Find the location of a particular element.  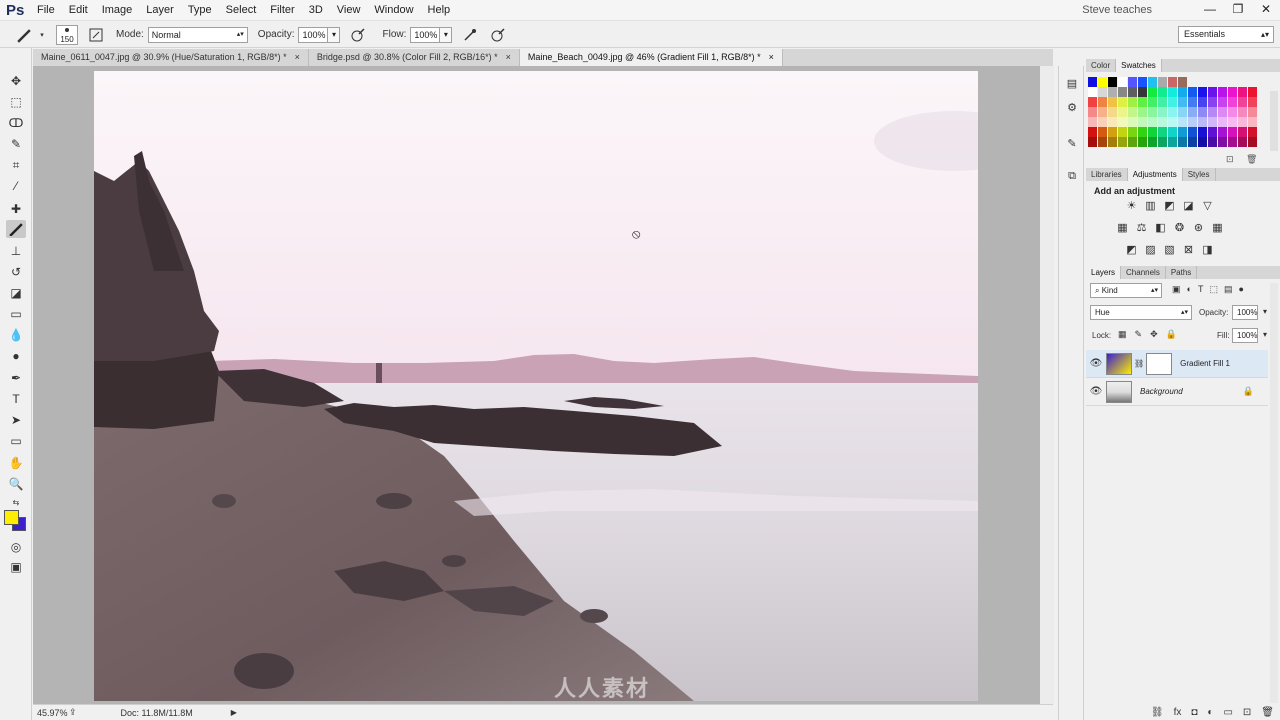

blend-mode-select: Hue ▴▾ is located at coordinates (1141, 312).